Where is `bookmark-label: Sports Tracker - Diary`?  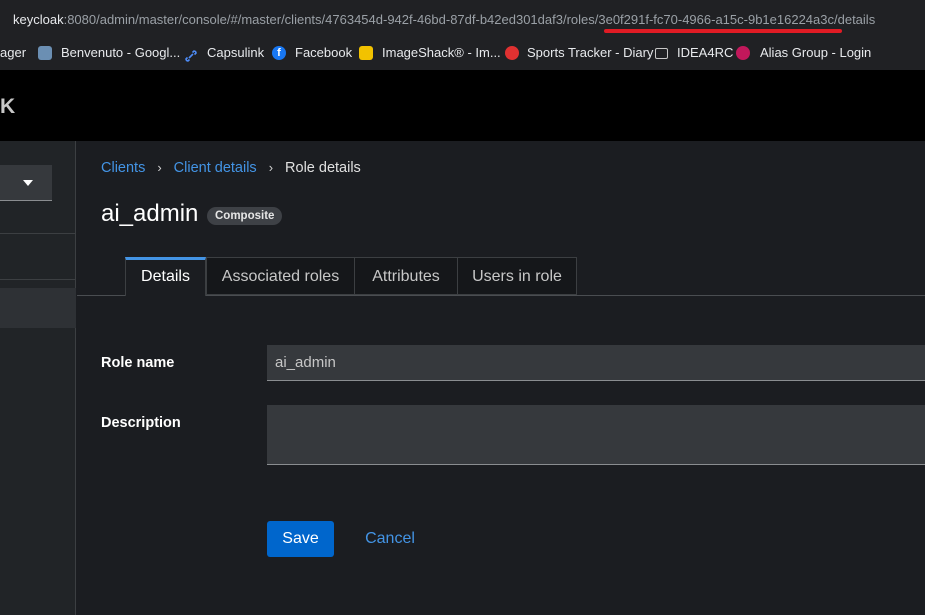
bookmark-label: Sports Tracker - Diary is located at coordinates (590, 52).